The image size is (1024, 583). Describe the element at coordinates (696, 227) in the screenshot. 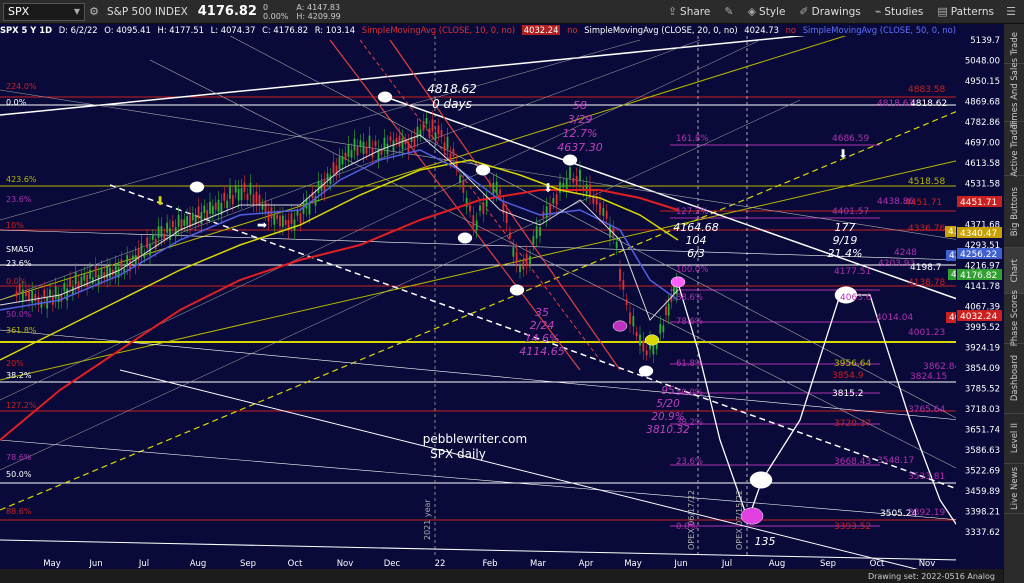

I see `annotation-a3: 4164.68` at that location.